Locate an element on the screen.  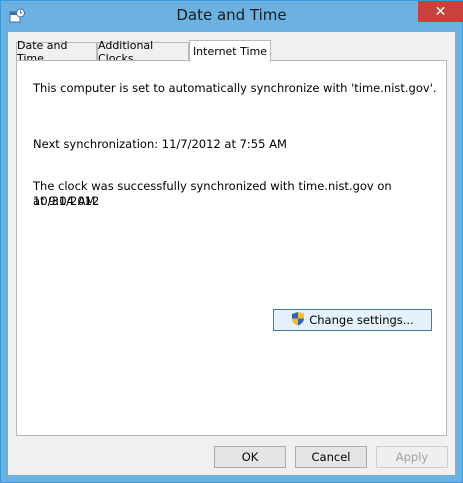
last-sync-line-2: at 9:04 AM. is located at coordinates (66, 201).